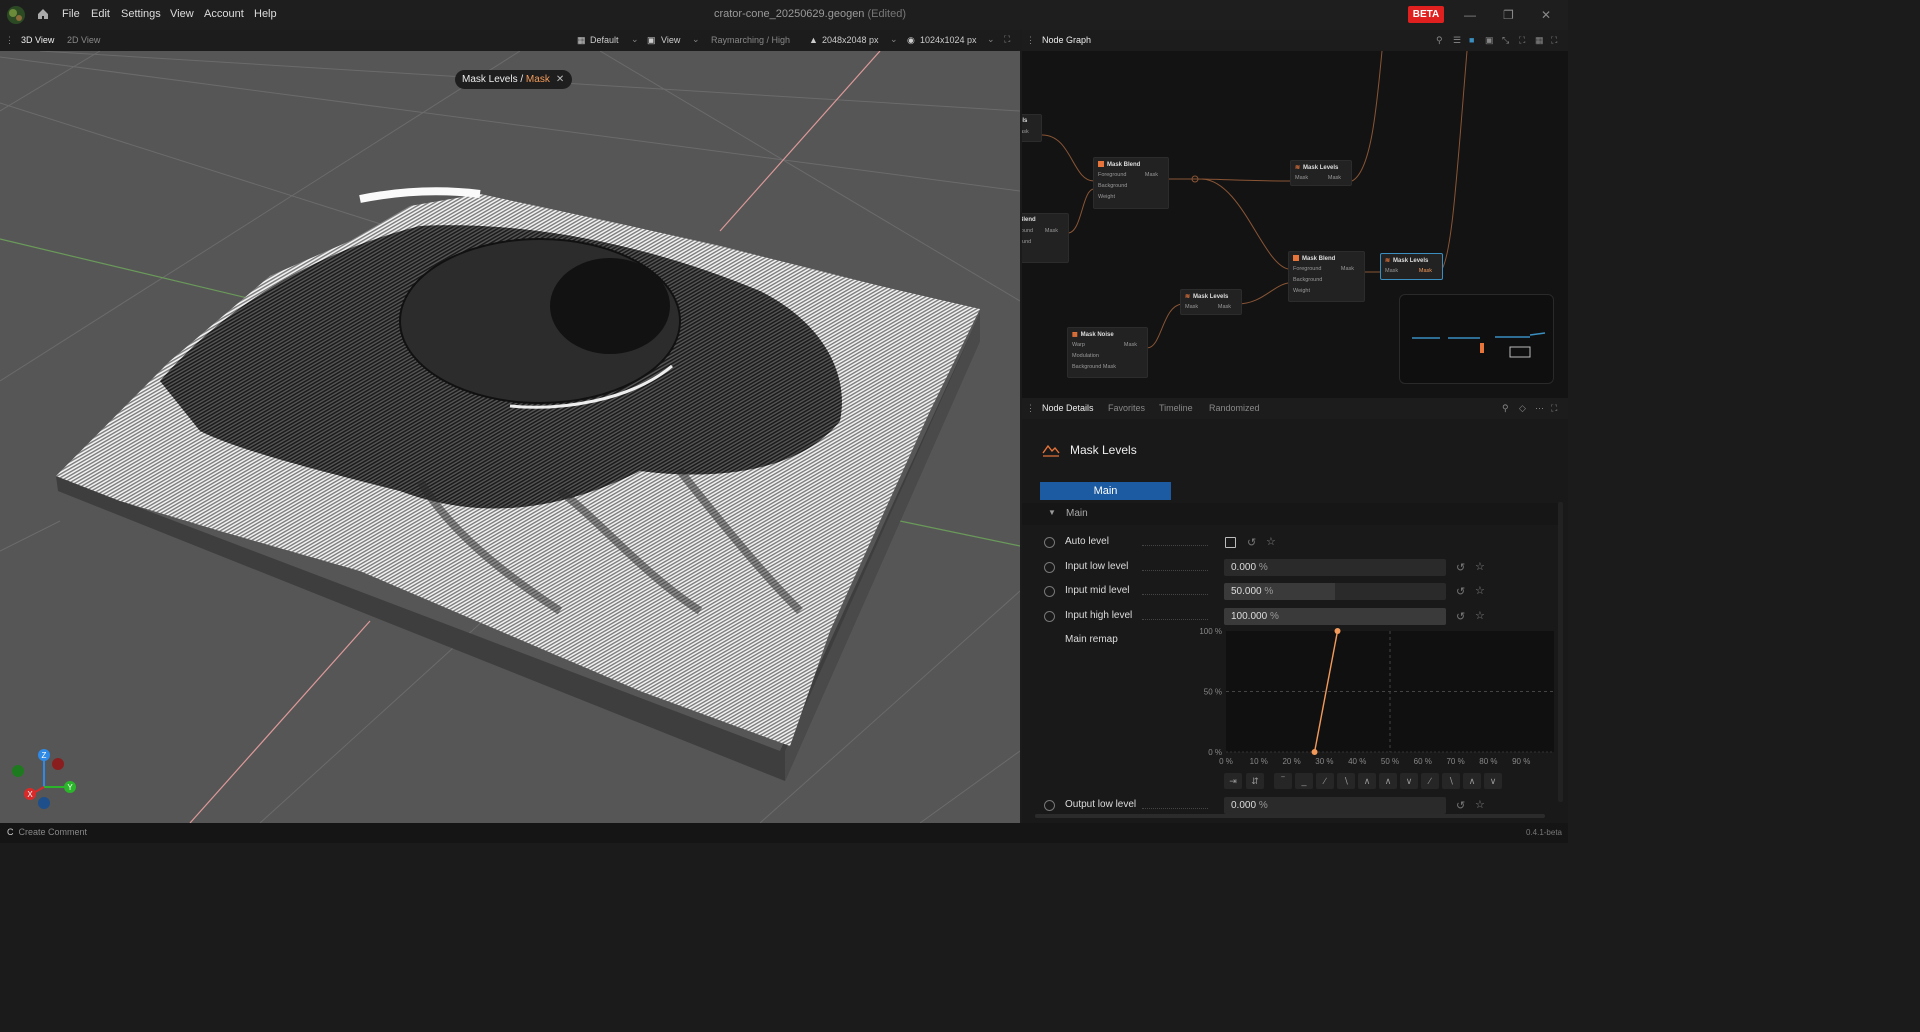 The image size is (1920, 1032). What do you see at coordinates (1451, 781) in the screenshot?
I see `curve-preset-ramp-down-icon: ∖` at bounding box center [1451, 781].